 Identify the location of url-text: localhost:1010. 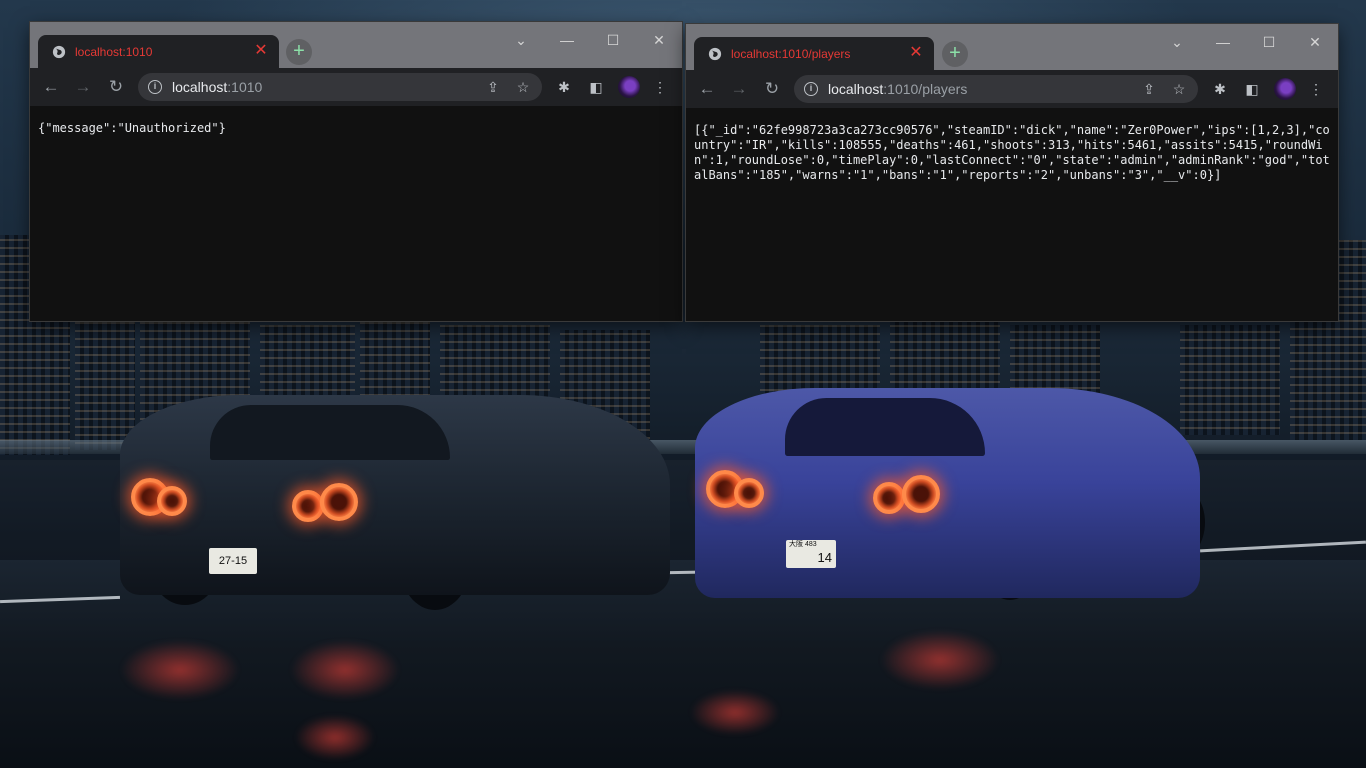
(217, 87).